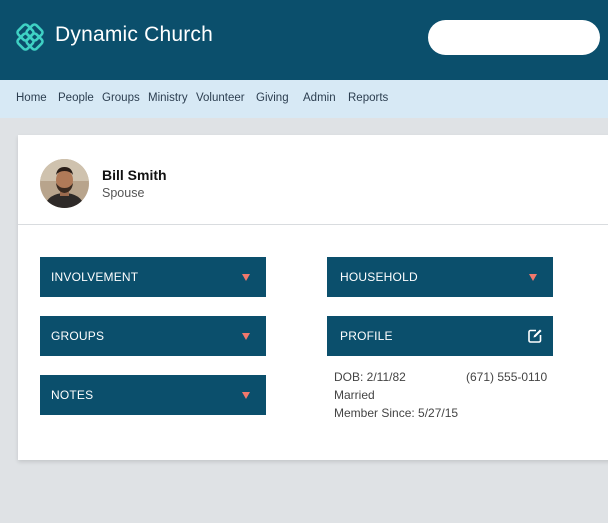 Image resolution: width=608 pixels, height=523 pixels. Describe the element at coordinates (440, 277) in the screenshot. I see `household-panel: HOUSEHOLD` at that location.